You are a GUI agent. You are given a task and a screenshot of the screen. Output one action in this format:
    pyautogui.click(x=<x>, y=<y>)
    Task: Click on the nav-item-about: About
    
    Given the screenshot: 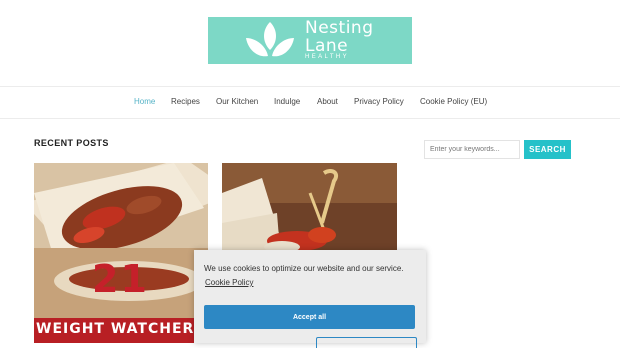 What is the action you would take?
    pyautogui.click(x=327, y=101)
    